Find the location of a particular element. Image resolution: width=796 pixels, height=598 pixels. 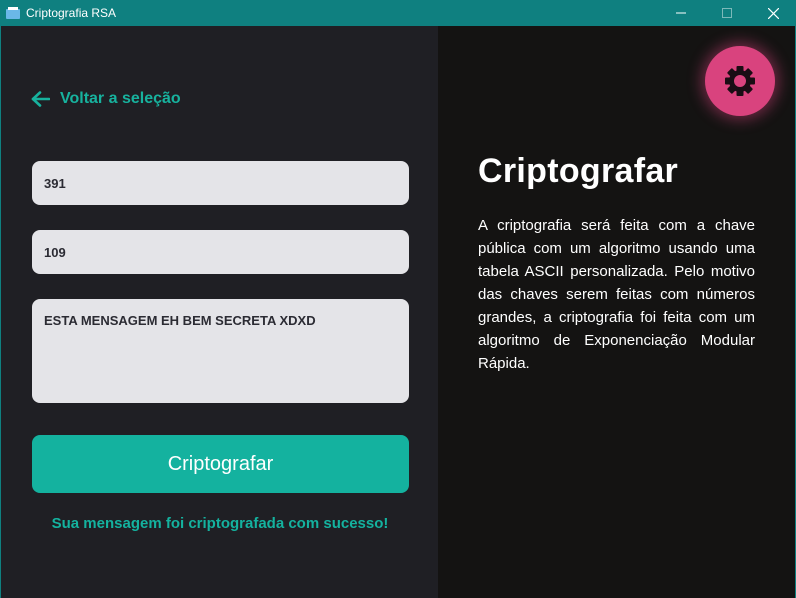

close-icon is located at coordinates (773, 13).